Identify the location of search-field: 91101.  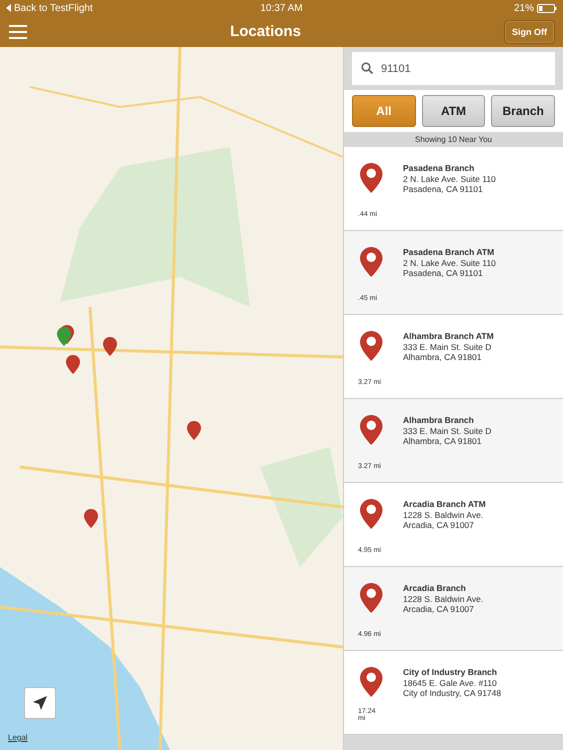
(453, 68).